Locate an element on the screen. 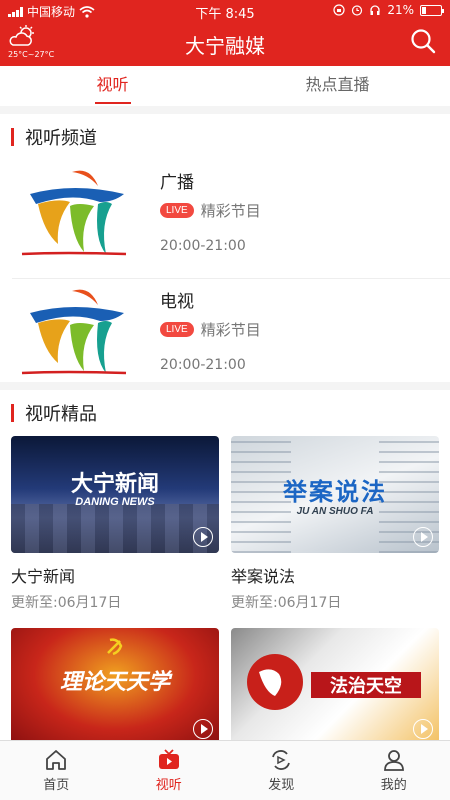 This screenshot has height=800, width=450. nav-mine: 我的 is located at coordinates (394, 770).